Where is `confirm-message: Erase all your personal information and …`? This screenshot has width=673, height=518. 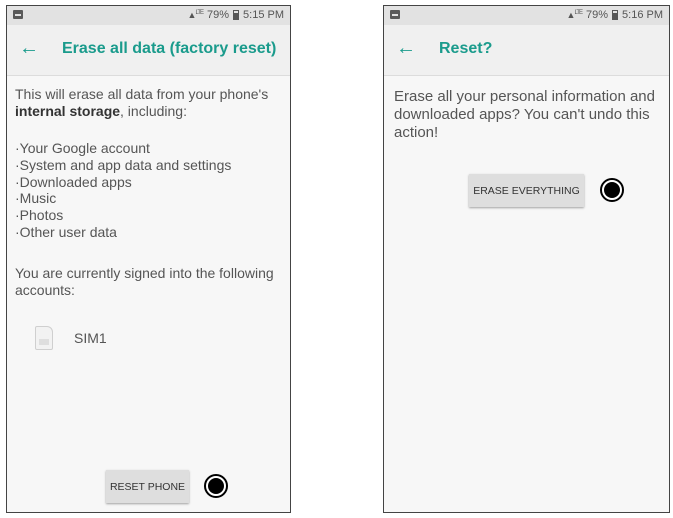 confirm-message: Erase all your personal information and … is located at coordinates (524, 114).